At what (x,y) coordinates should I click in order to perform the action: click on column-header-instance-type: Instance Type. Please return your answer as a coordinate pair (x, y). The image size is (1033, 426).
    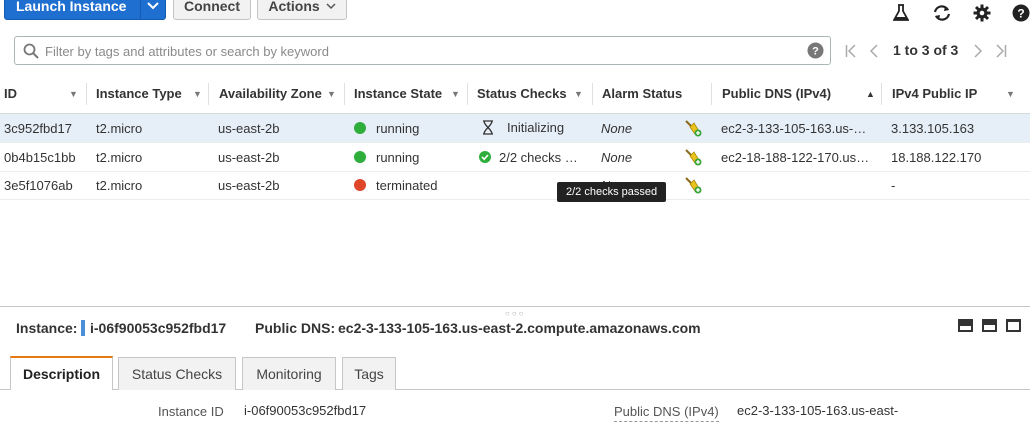
    Looking at the image, I should click on (139, 93).